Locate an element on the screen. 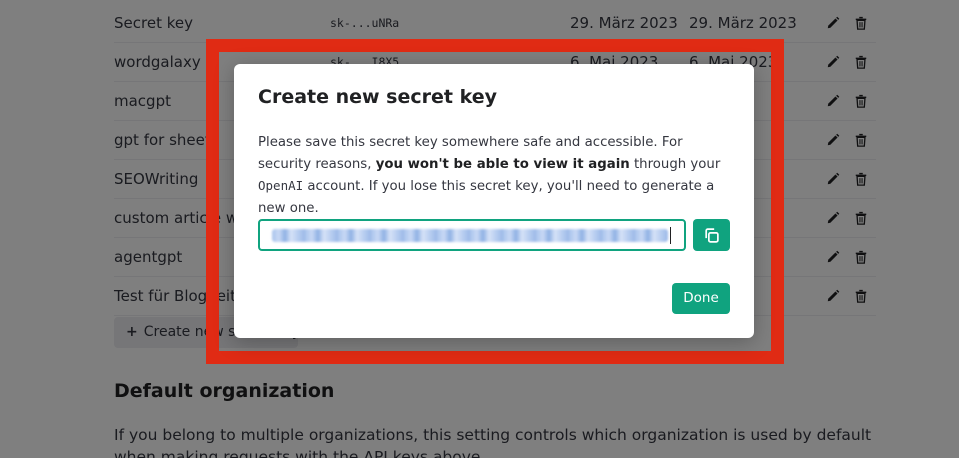 The width and height of the screenshot is (959, 458). secret-key-field is located at coordinates (472, 235).